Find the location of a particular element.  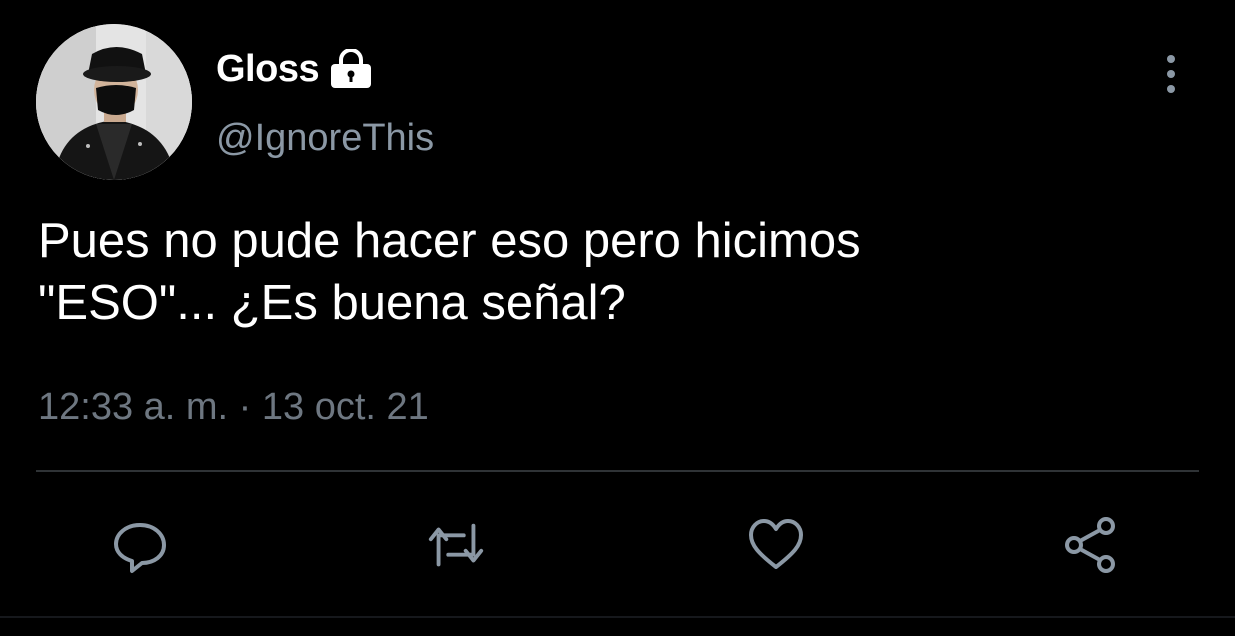

heart-icon is located at coordinates (776, 544).